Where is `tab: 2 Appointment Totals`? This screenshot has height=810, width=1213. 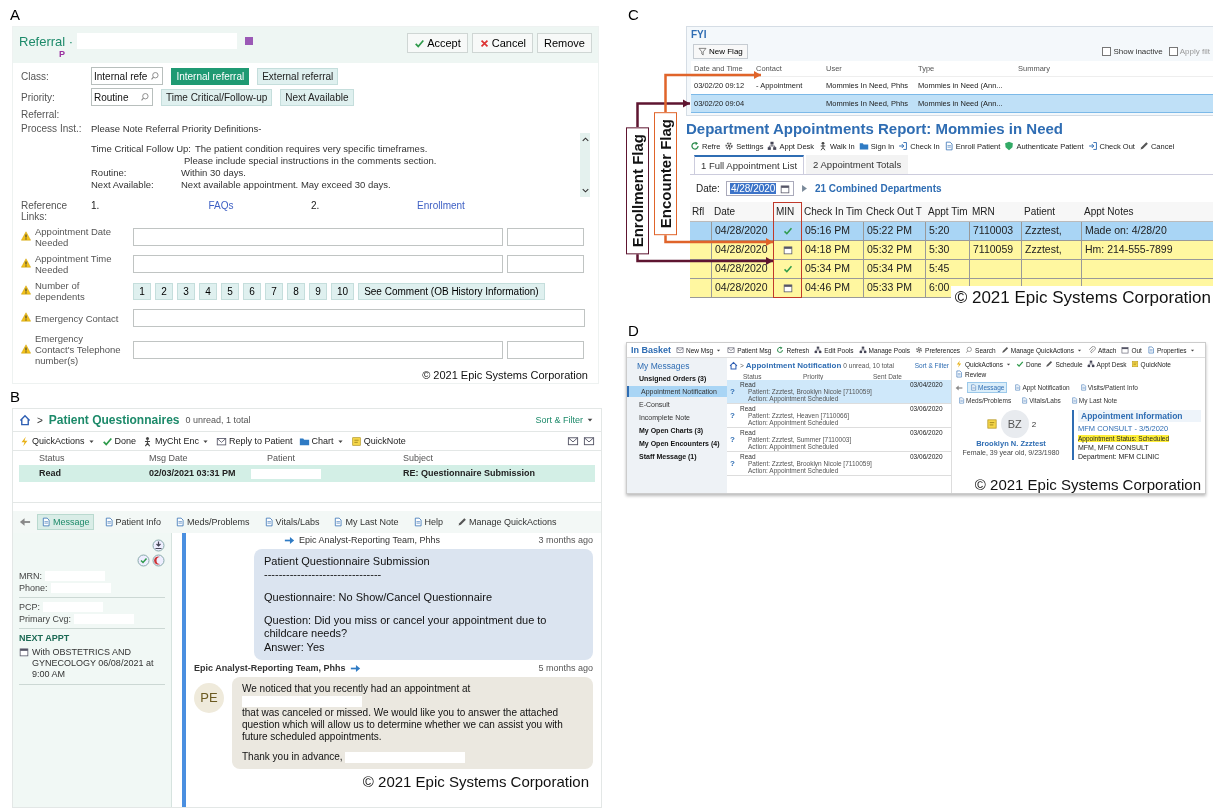
tab: 2 Appointment Totals is located at coordinates (857, 164).